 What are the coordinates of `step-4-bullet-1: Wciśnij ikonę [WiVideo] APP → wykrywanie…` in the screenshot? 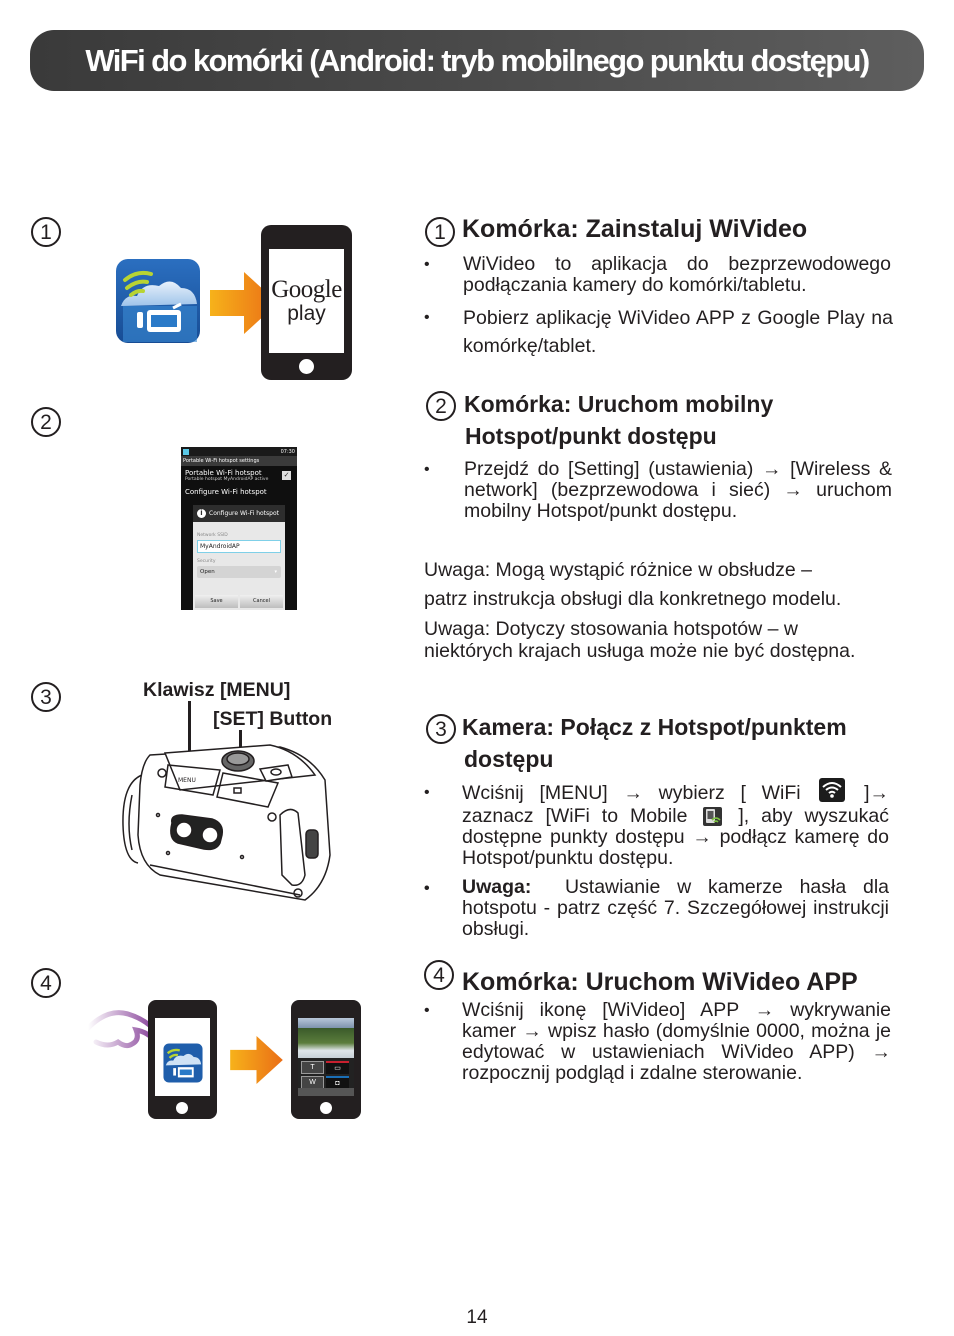 It's located at (676, 1041).